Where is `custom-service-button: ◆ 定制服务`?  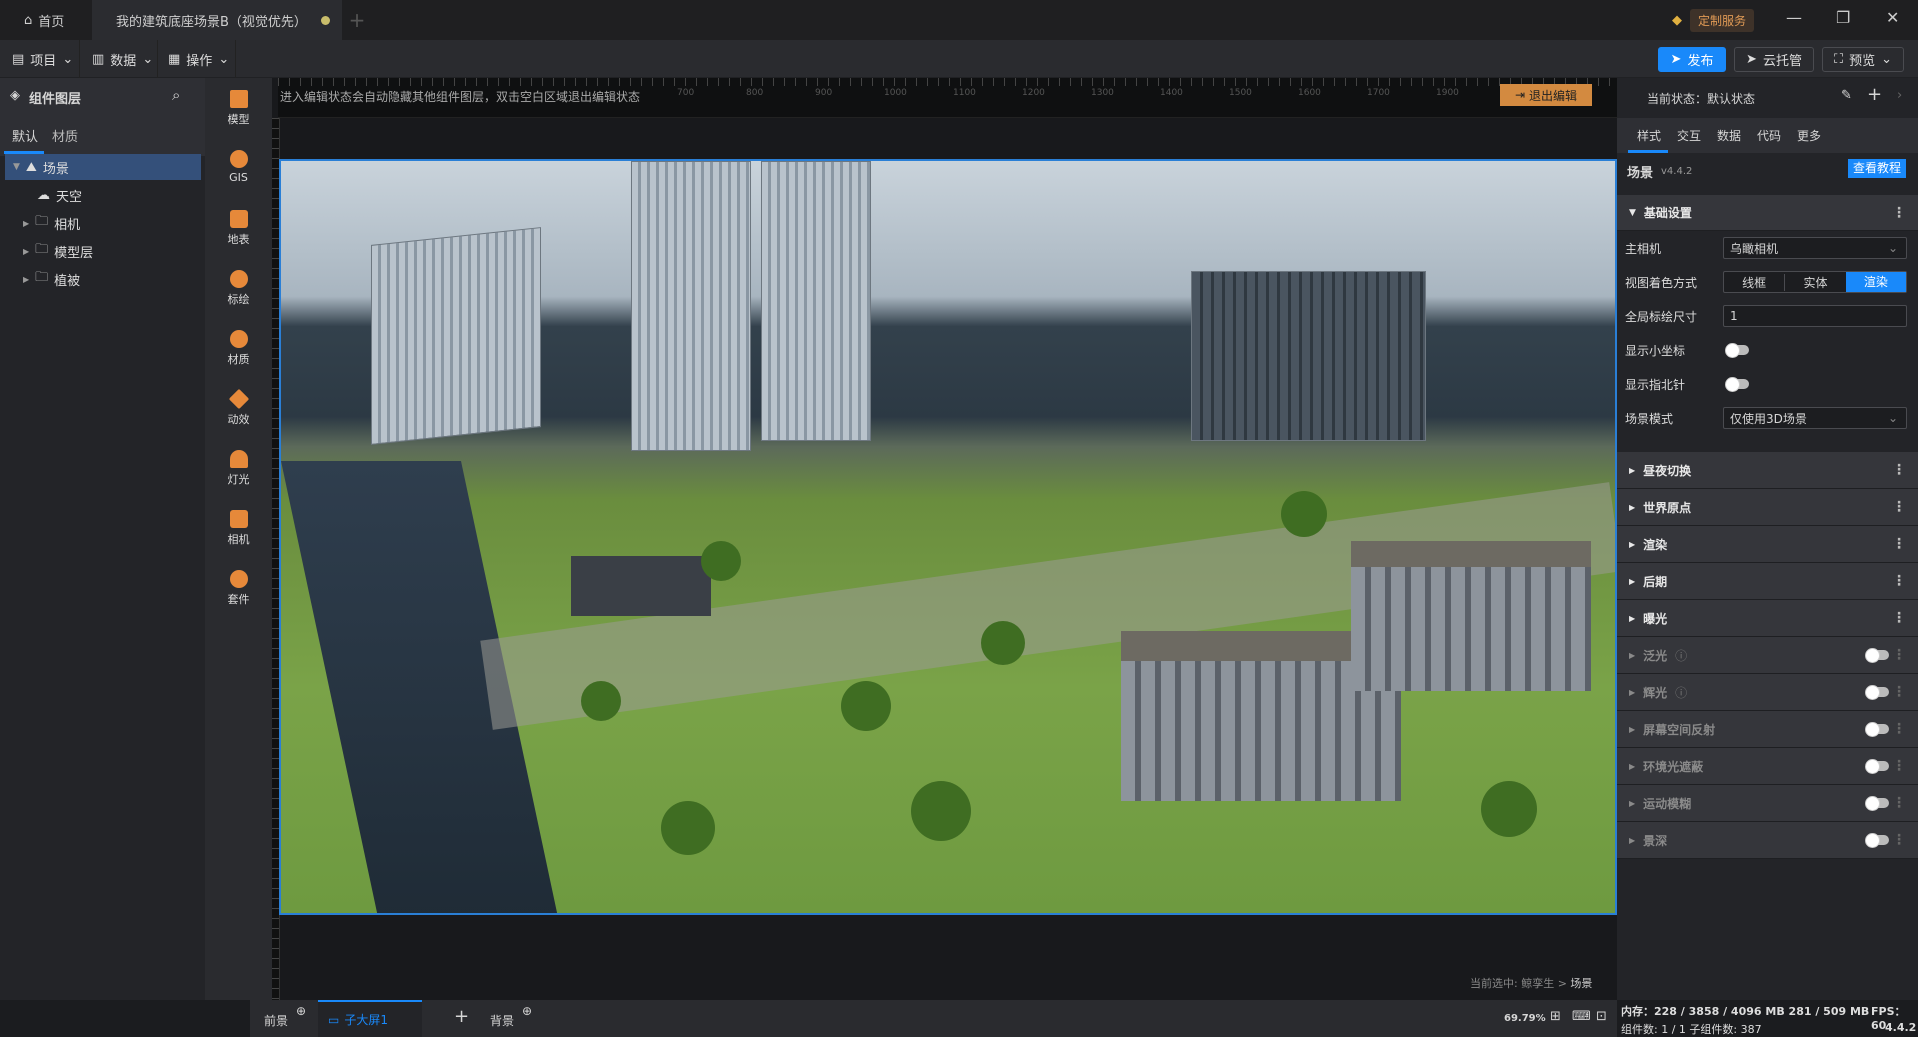 custom-service-button: ◆ 定制服务 is located at coordinates (1713, 20).